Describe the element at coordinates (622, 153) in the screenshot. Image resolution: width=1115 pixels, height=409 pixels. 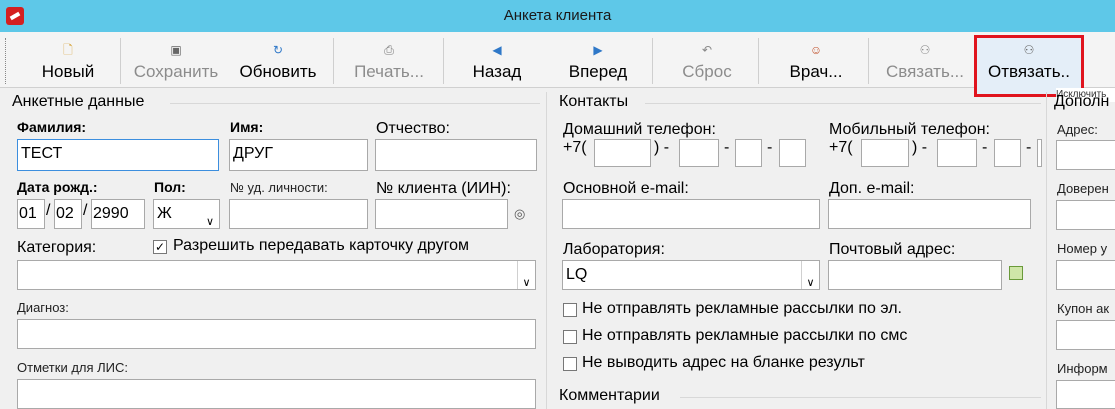
I see `home-phone-code-input` at that location.